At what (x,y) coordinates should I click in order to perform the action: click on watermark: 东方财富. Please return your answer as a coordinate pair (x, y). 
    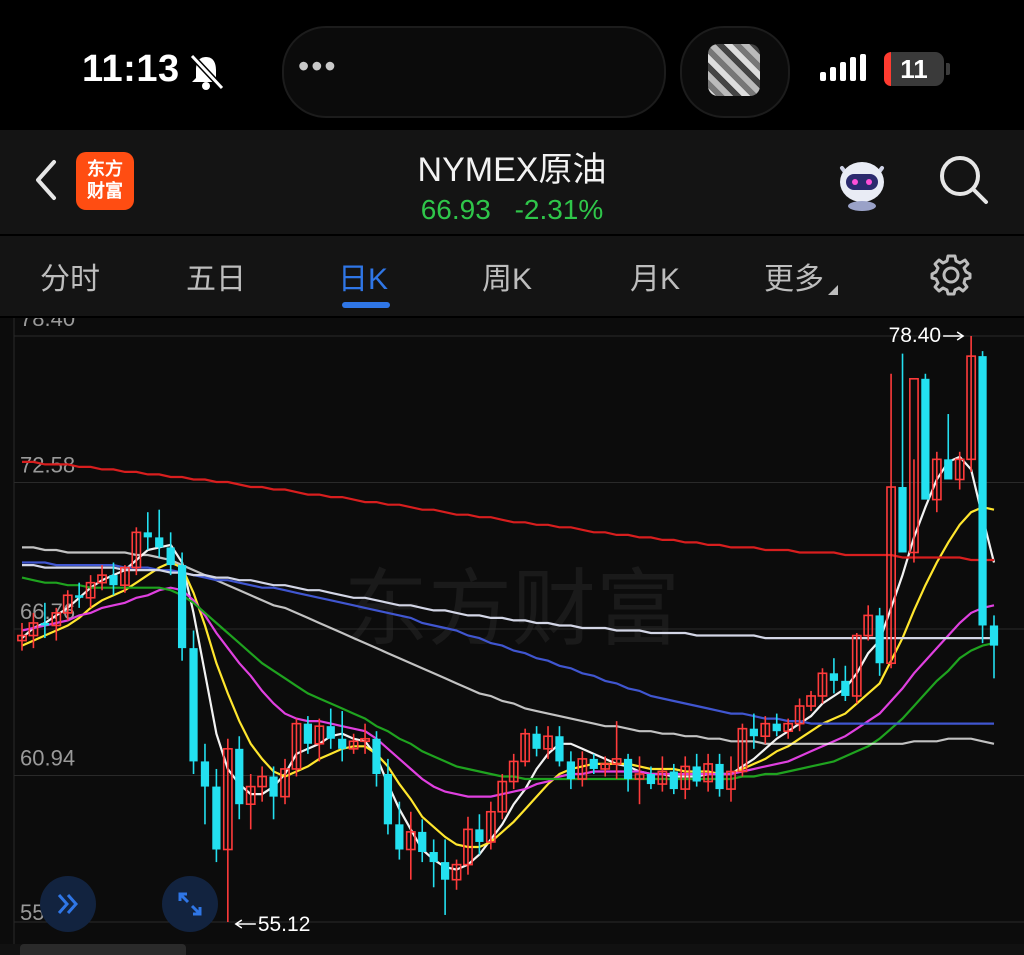
    Looking at the image, I should click on (512, 609).